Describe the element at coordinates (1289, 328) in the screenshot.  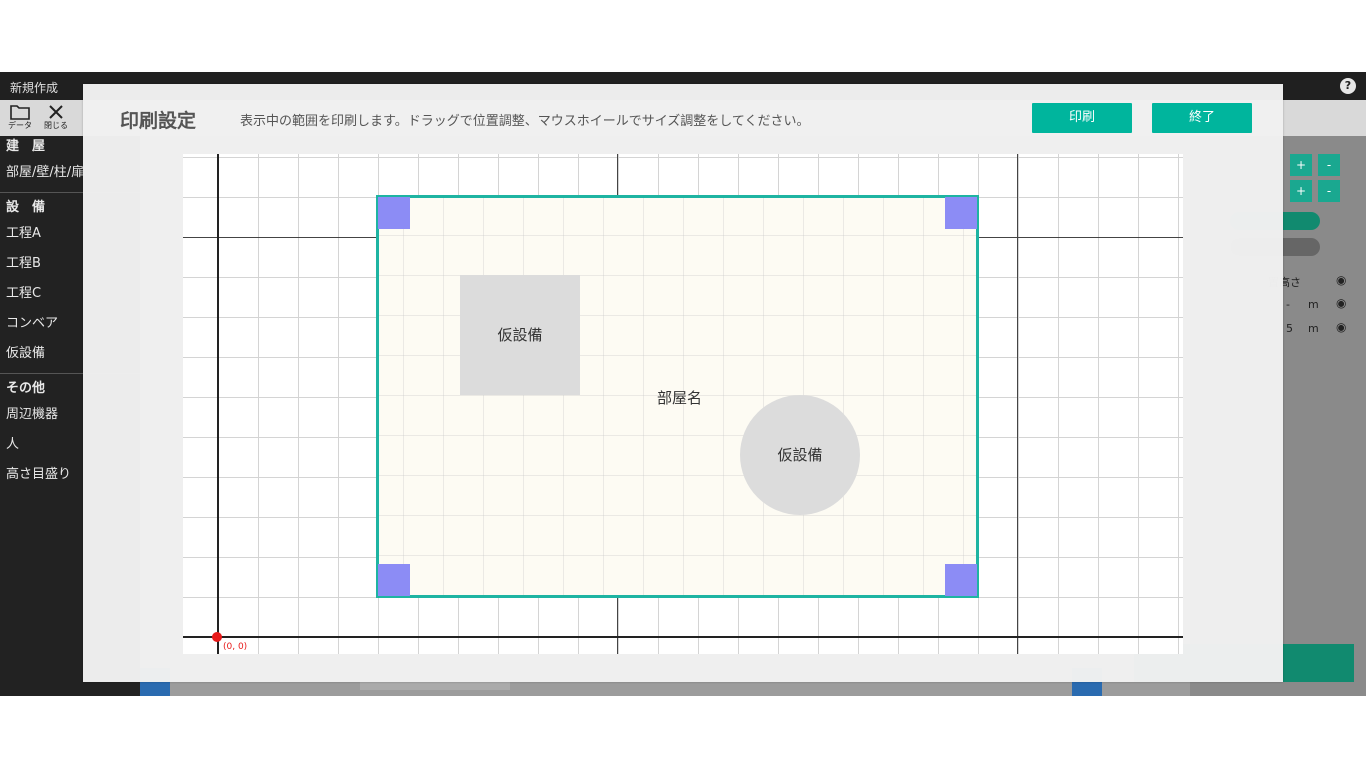
I see `height-value-2: 5` at that location.